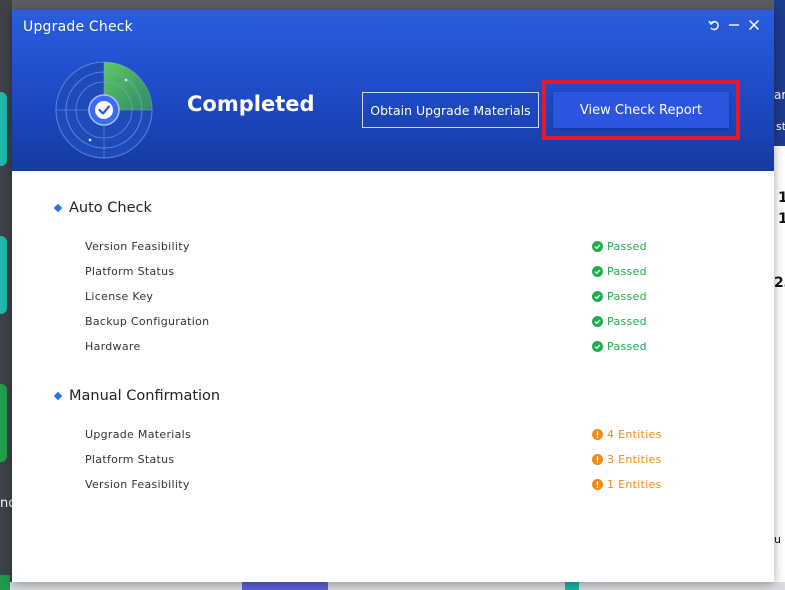 This screenshot has height=590, width=785. I want to click on check-item-label: Version Feasibility, so click(137, 246).